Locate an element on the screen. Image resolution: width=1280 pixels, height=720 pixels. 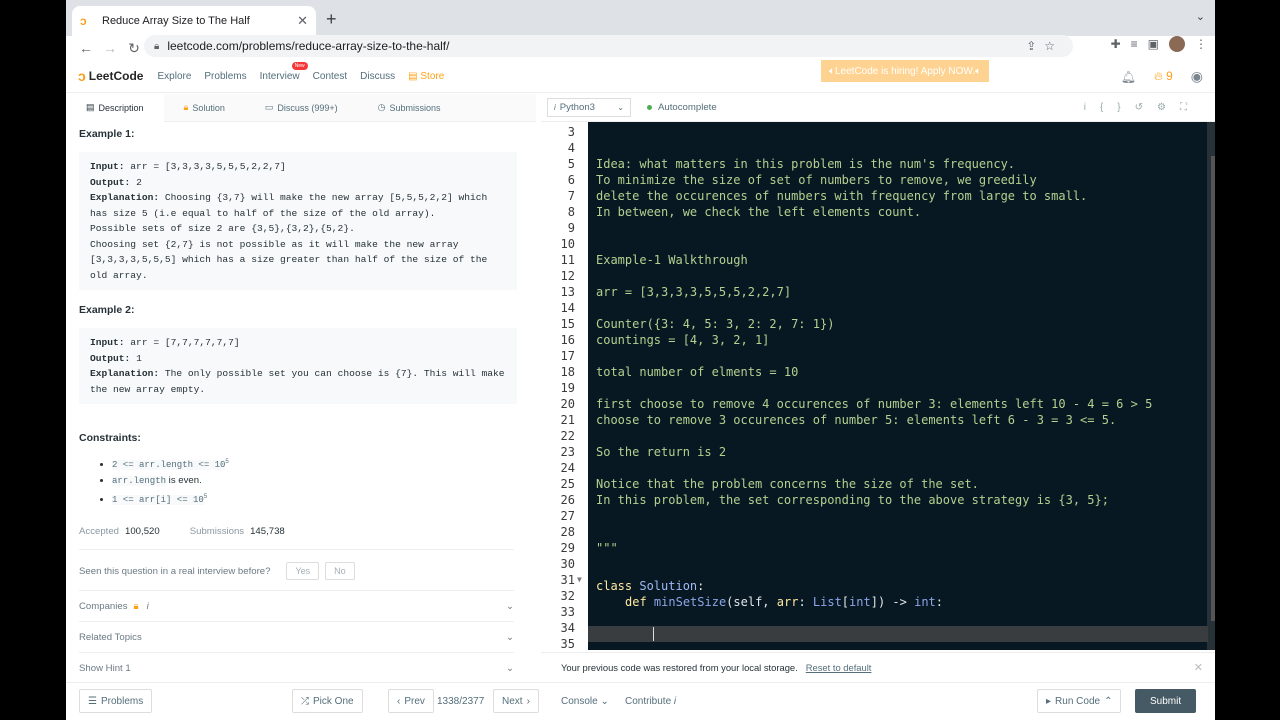
tab-search-icon: ⌄ is located at coordinates (1200, 16).